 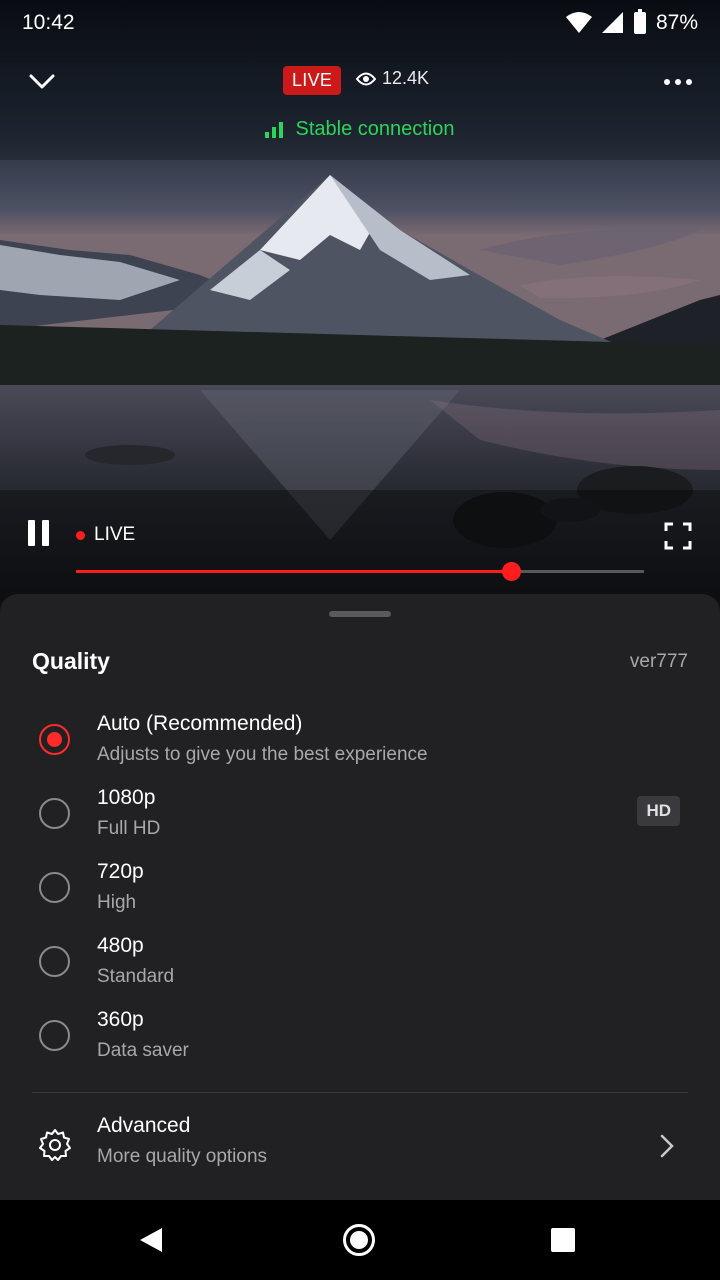 What do you see at coordinates (200, 723) in the screenshot?
I see `option-label: Auto (Recommended)` at bounding box center [200, 723].